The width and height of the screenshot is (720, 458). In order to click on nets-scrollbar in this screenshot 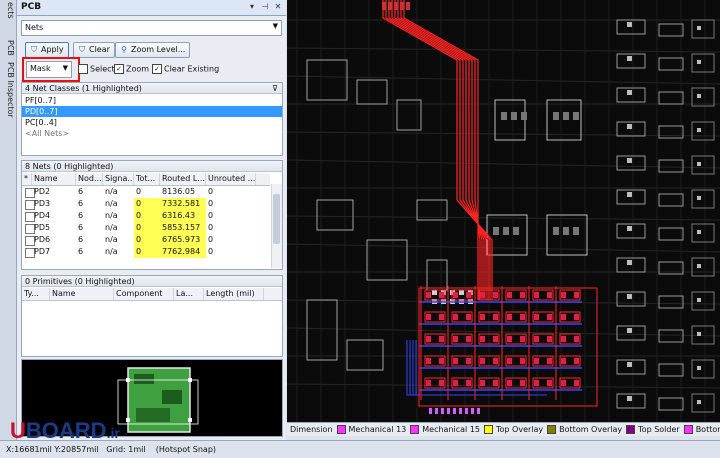, I will do `click(276, 226)`.